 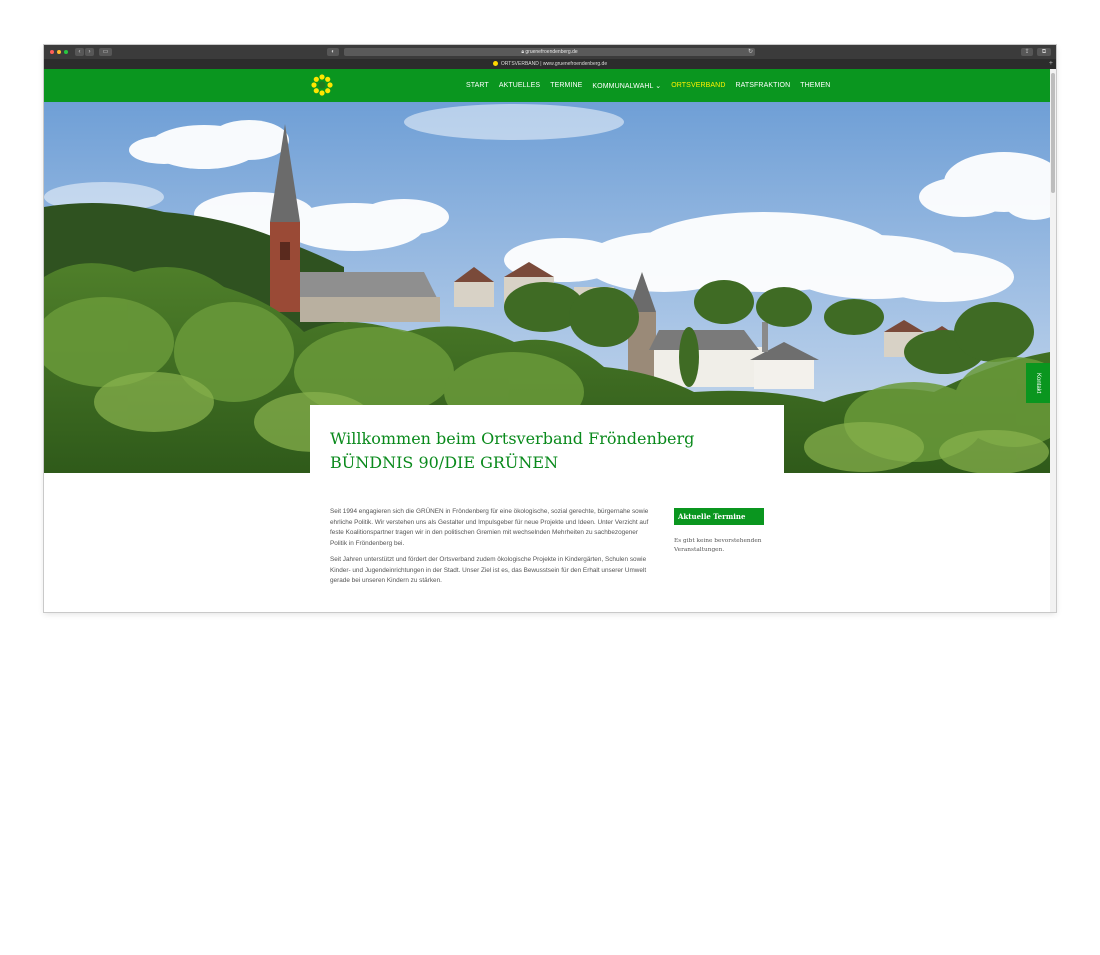 I want to click on minimize-window-icon, so click(x=59, y=52).